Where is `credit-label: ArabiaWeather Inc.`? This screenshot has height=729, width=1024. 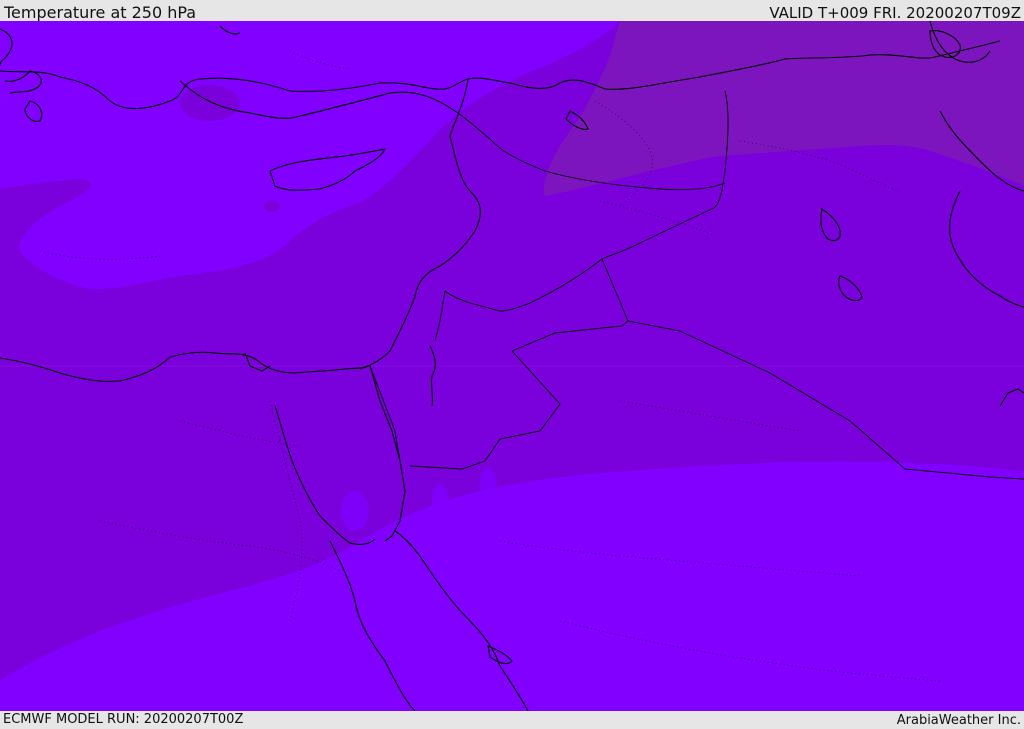 credit-label: ArabiaWeather Inc. is located at coordinates (958, 720).